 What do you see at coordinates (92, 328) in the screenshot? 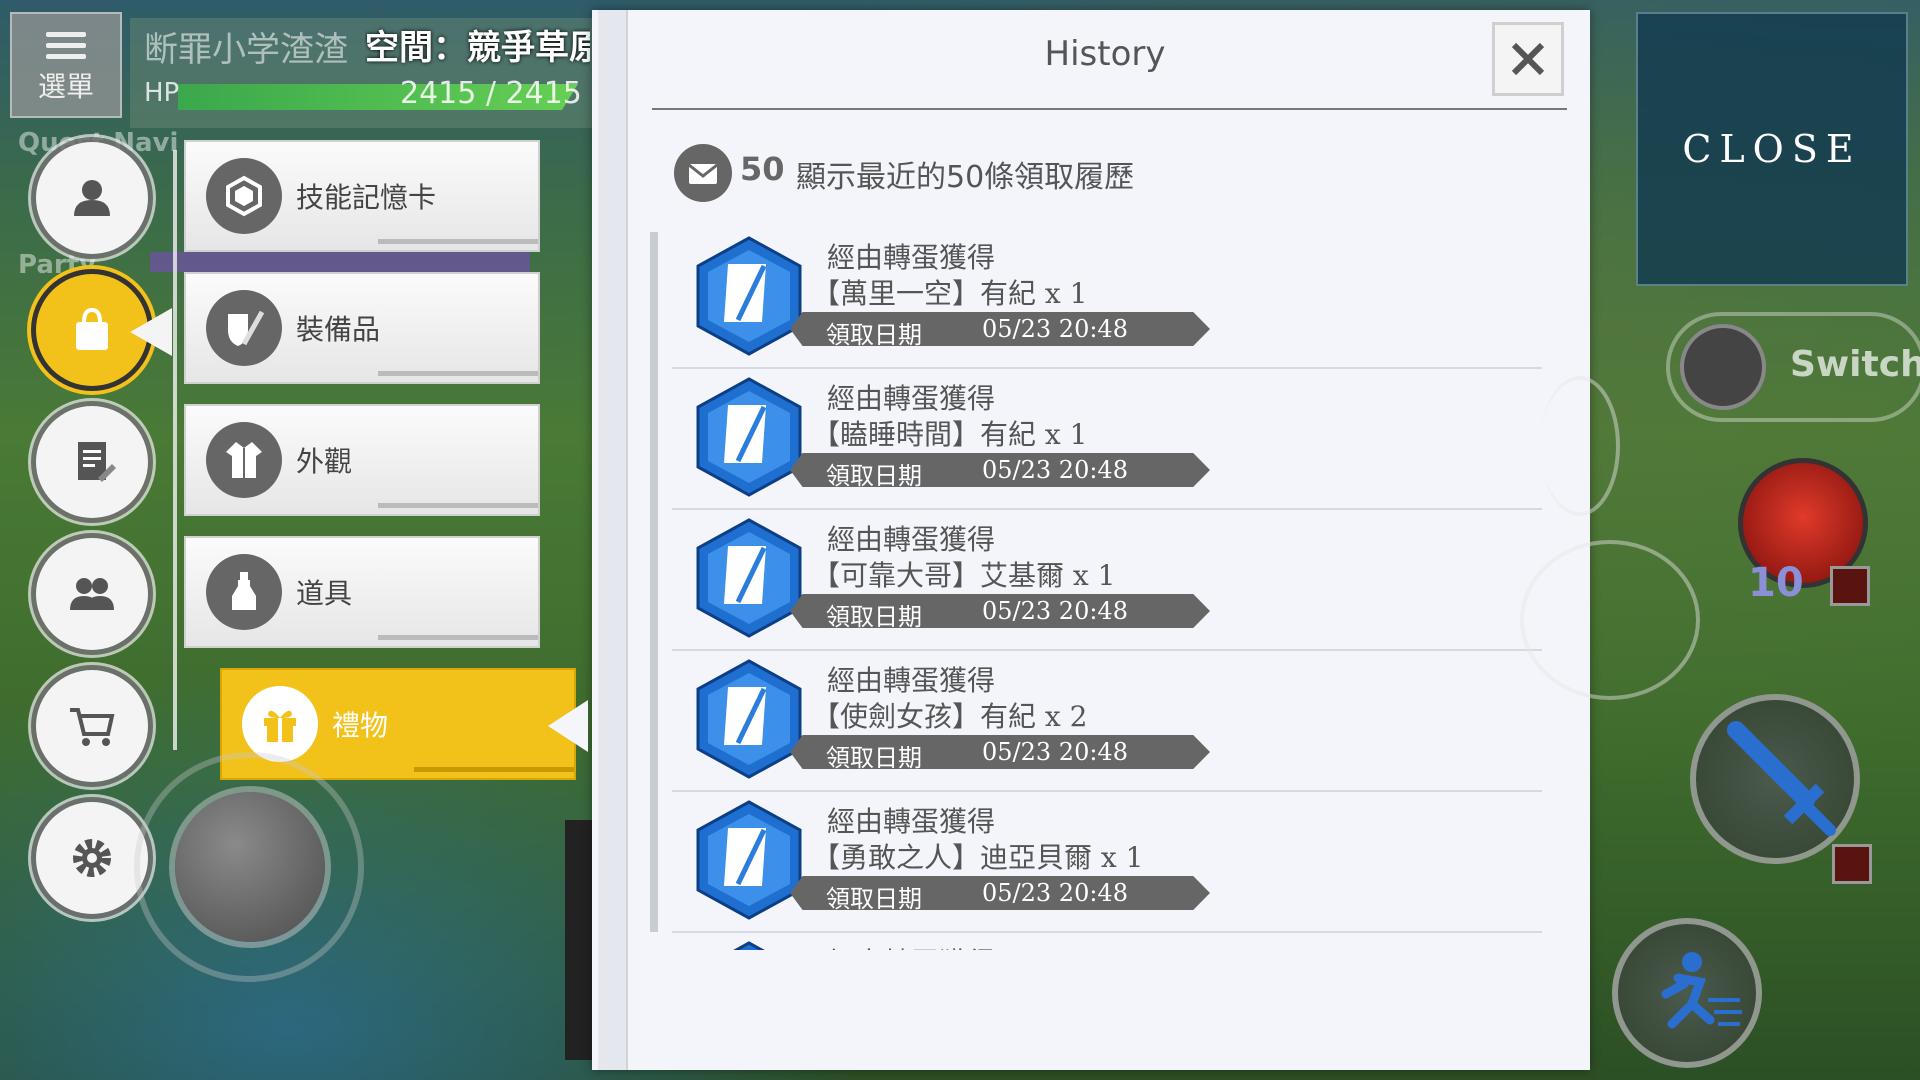
I see `bag-icon` at bounding box center [92, 328].